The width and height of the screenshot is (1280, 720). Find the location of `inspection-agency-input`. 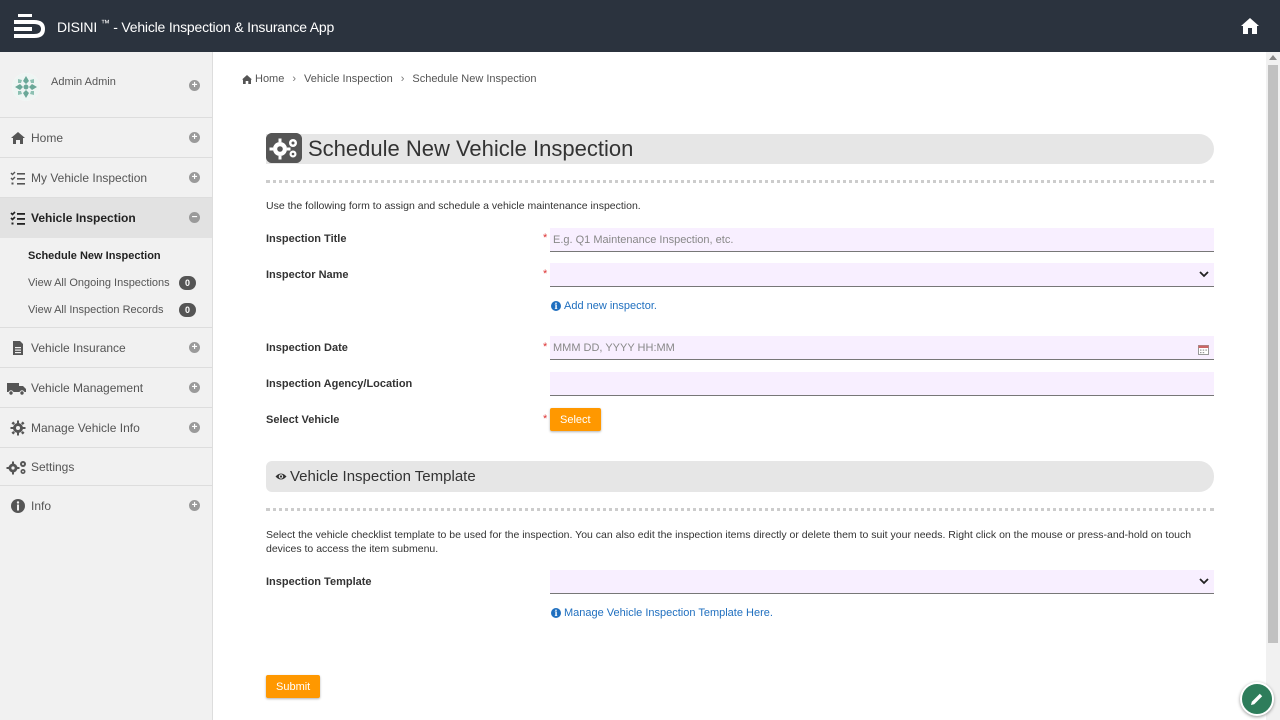

inspection-agency-input is located at coordinates (882, 384).